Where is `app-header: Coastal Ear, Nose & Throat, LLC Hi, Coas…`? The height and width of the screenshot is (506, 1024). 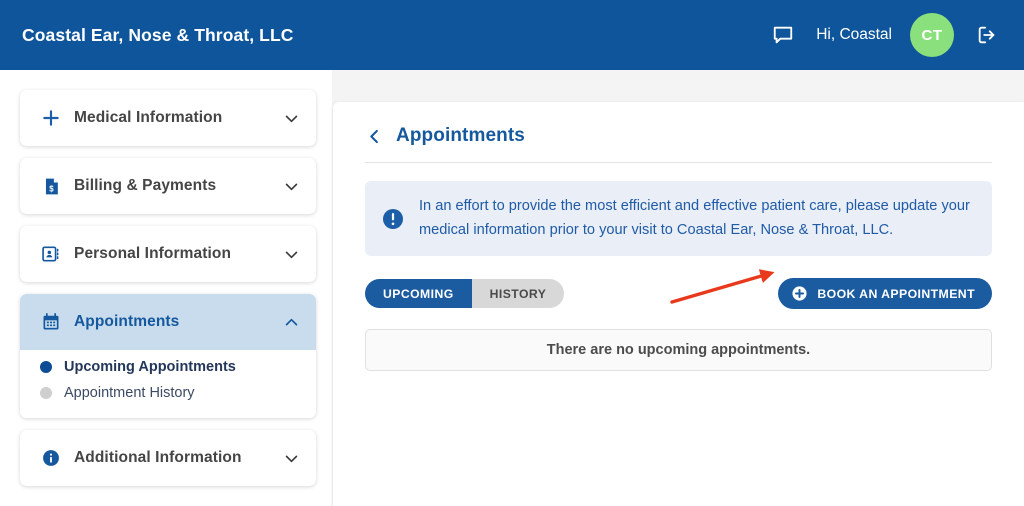
app-header: Coastal Ear, Nose & Throat, LLC Hi, Coas… is located at coordinates (512, 35).